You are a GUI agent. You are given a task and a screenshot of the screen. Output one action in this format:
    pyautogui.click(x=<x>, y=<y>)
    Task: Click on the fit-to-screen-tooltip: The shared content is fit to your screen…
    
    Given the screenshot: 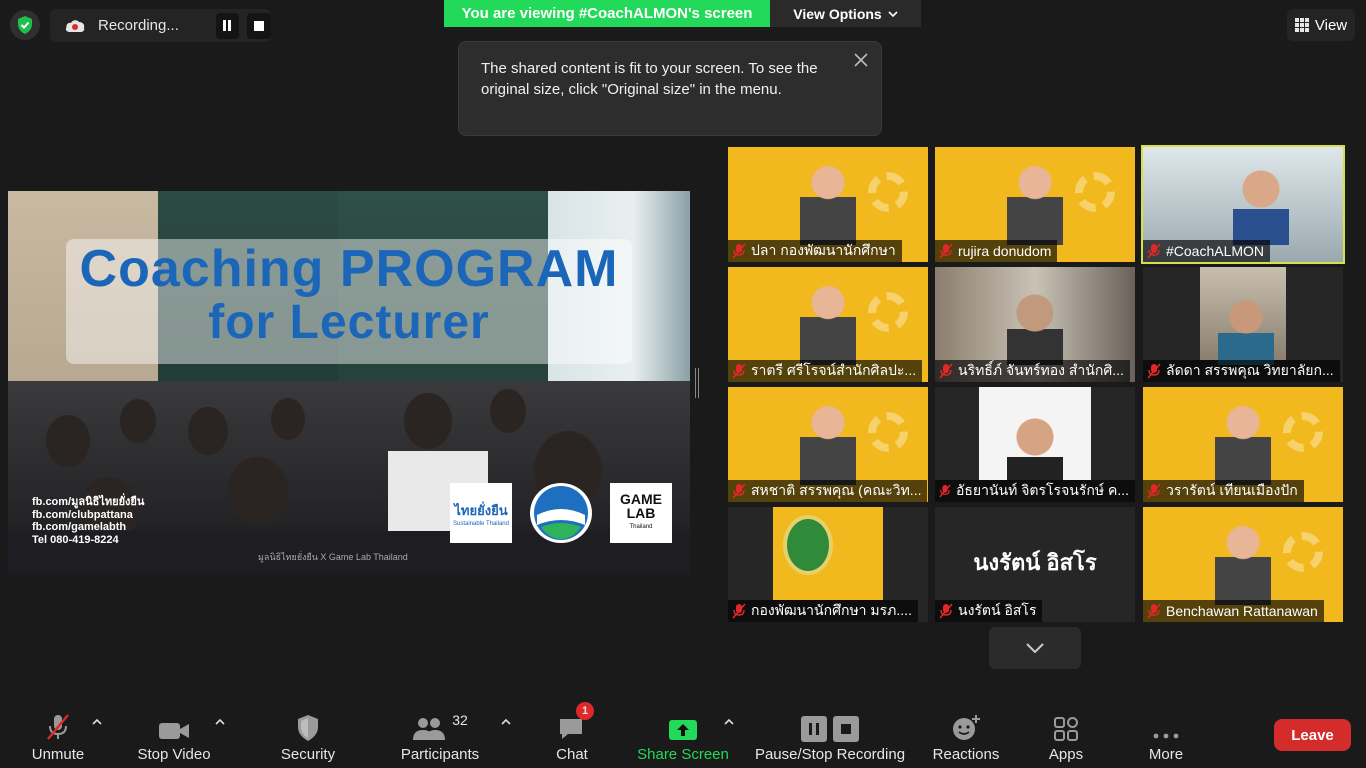 What is the action you would take?
    pyautogui.click(x=670, y=88)
    